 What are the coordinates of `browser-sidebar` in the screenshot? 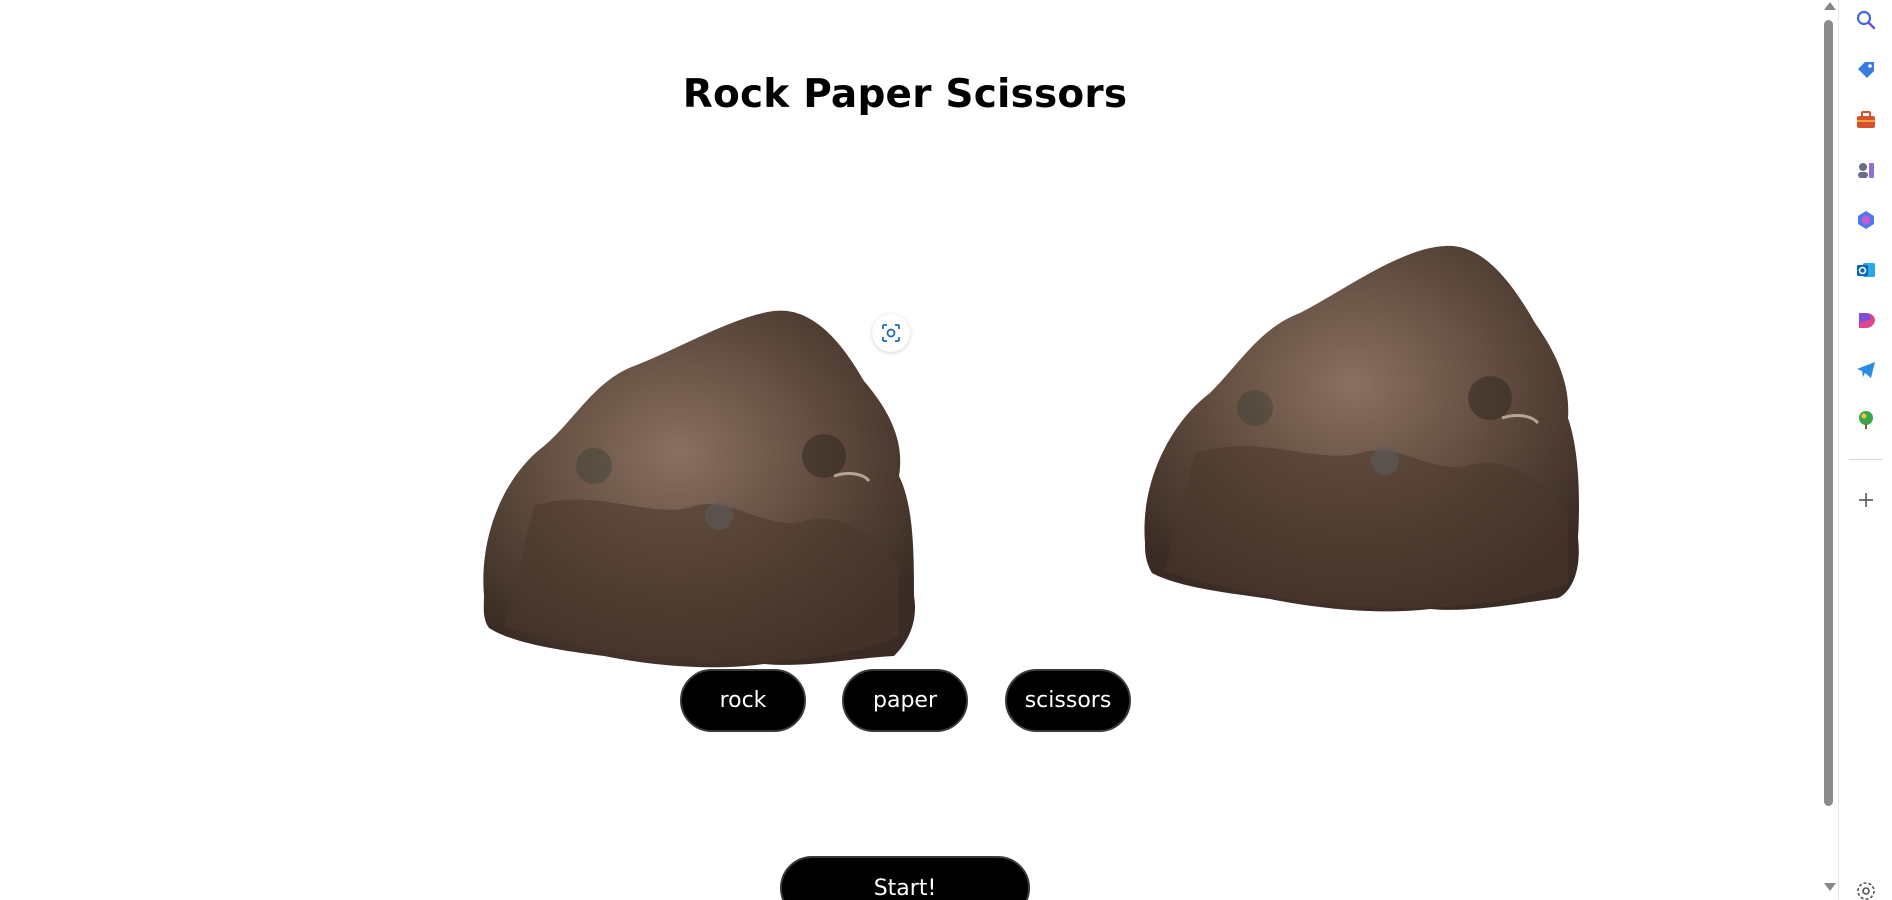 It's located at (1865, 450).